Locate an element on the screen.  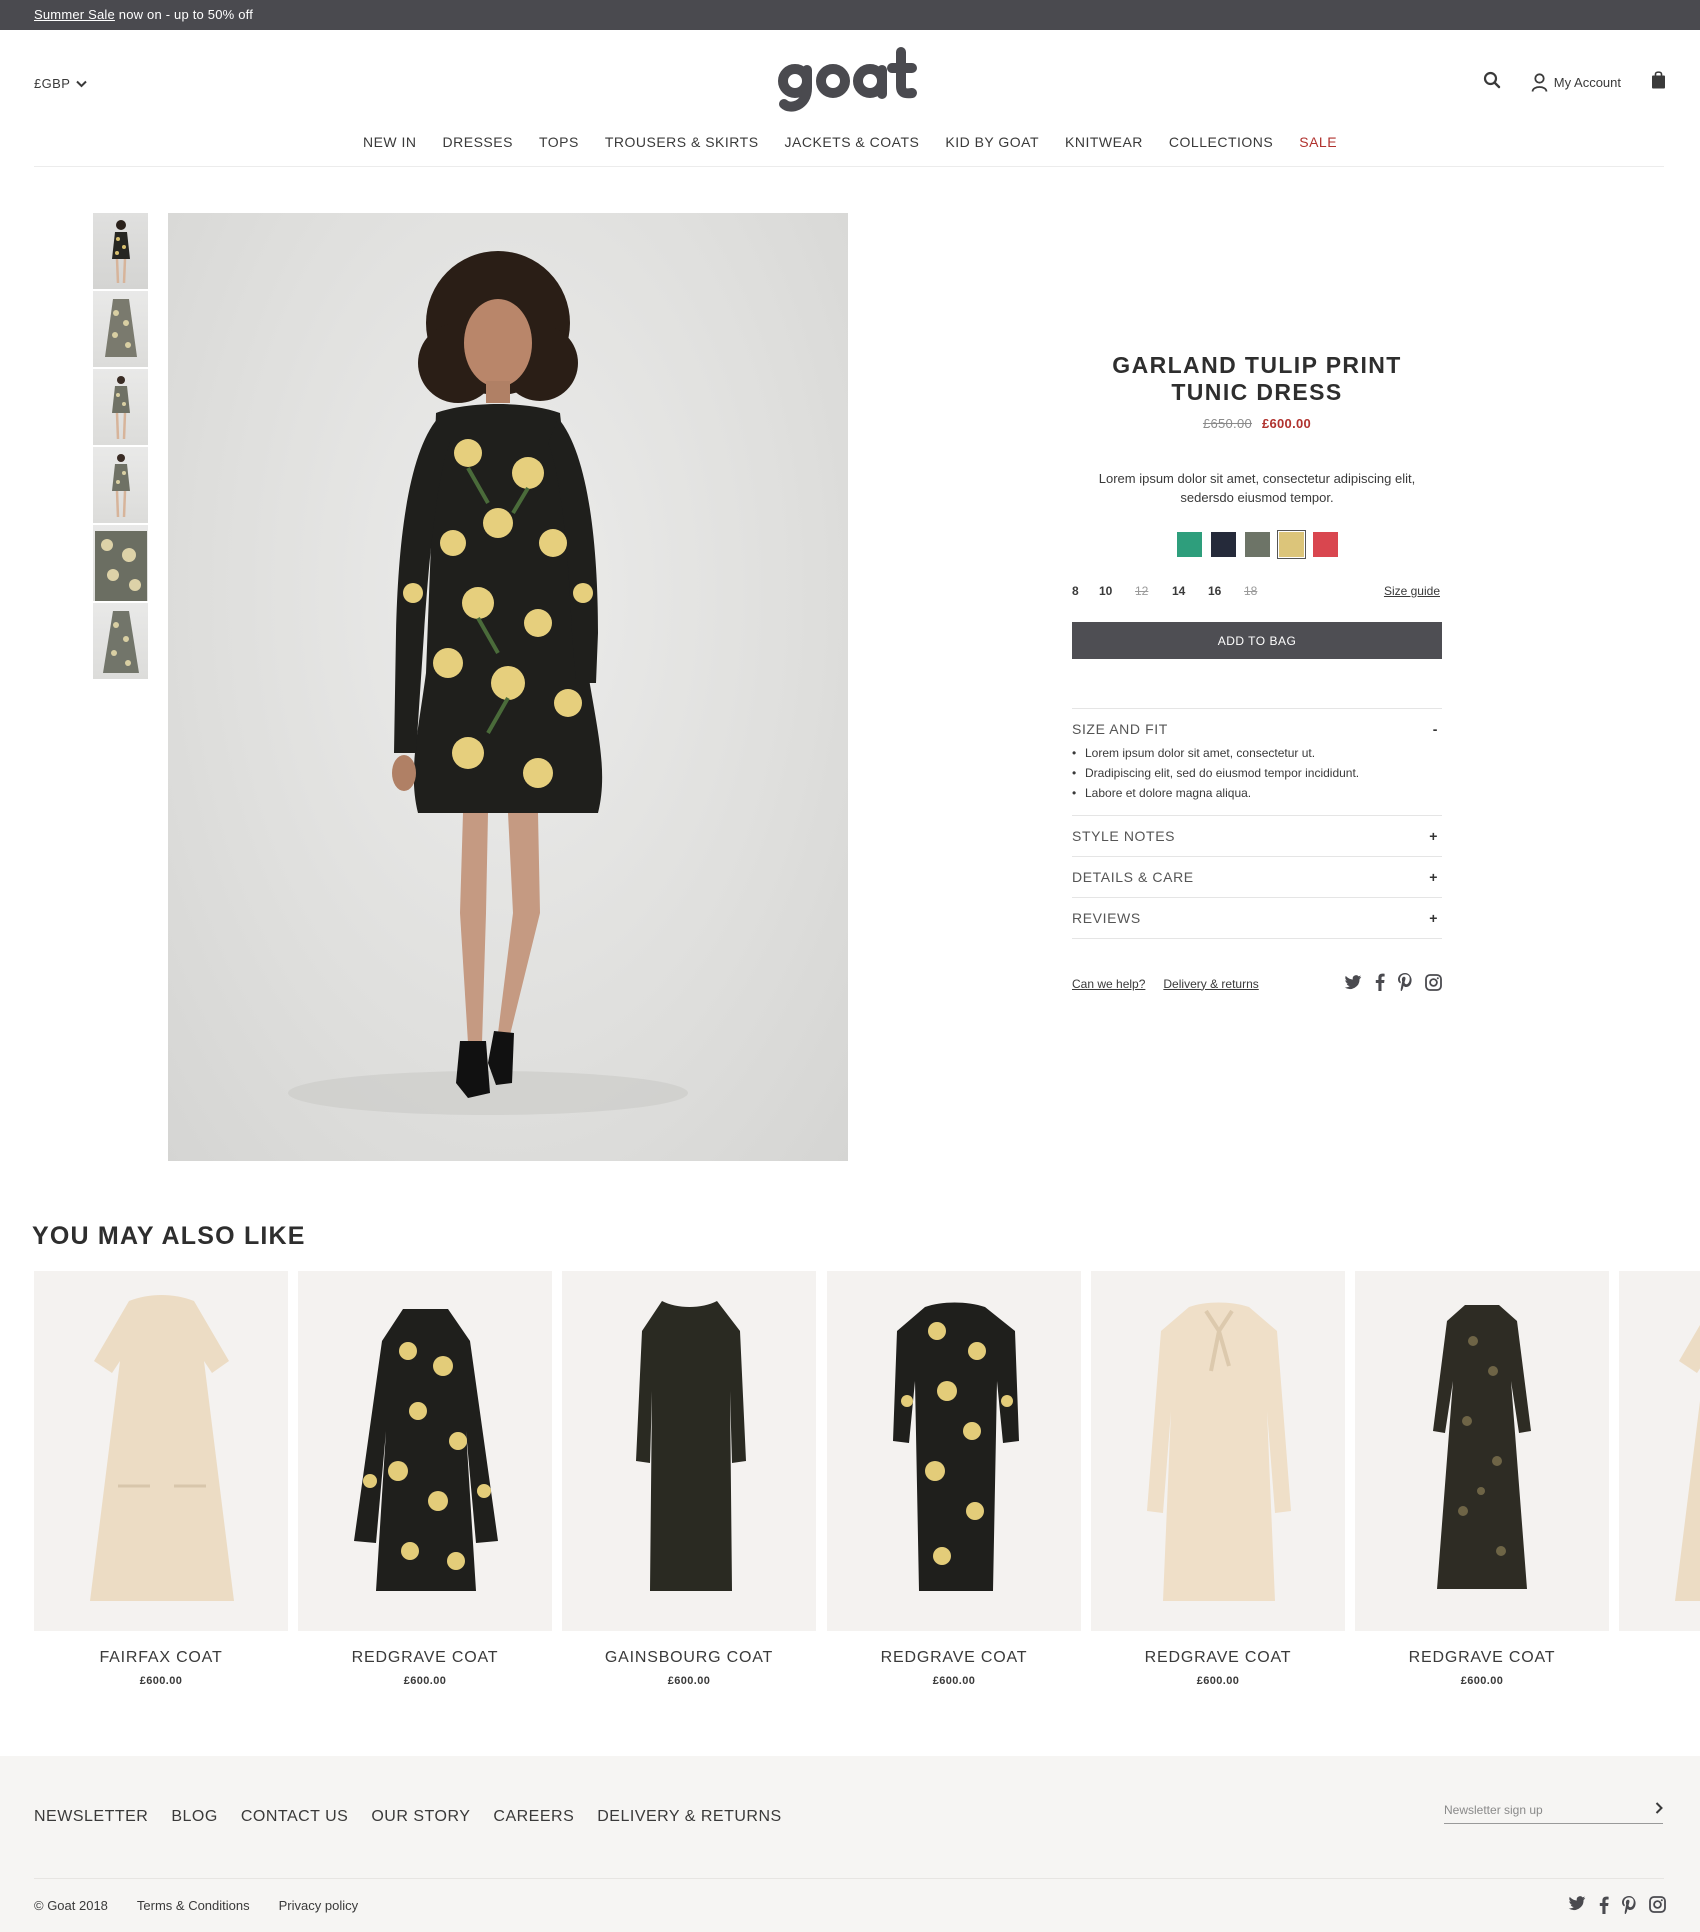
footer-link-delivery-returns: DELIVERY & RETURNS is located at coordinates (689, 1817).